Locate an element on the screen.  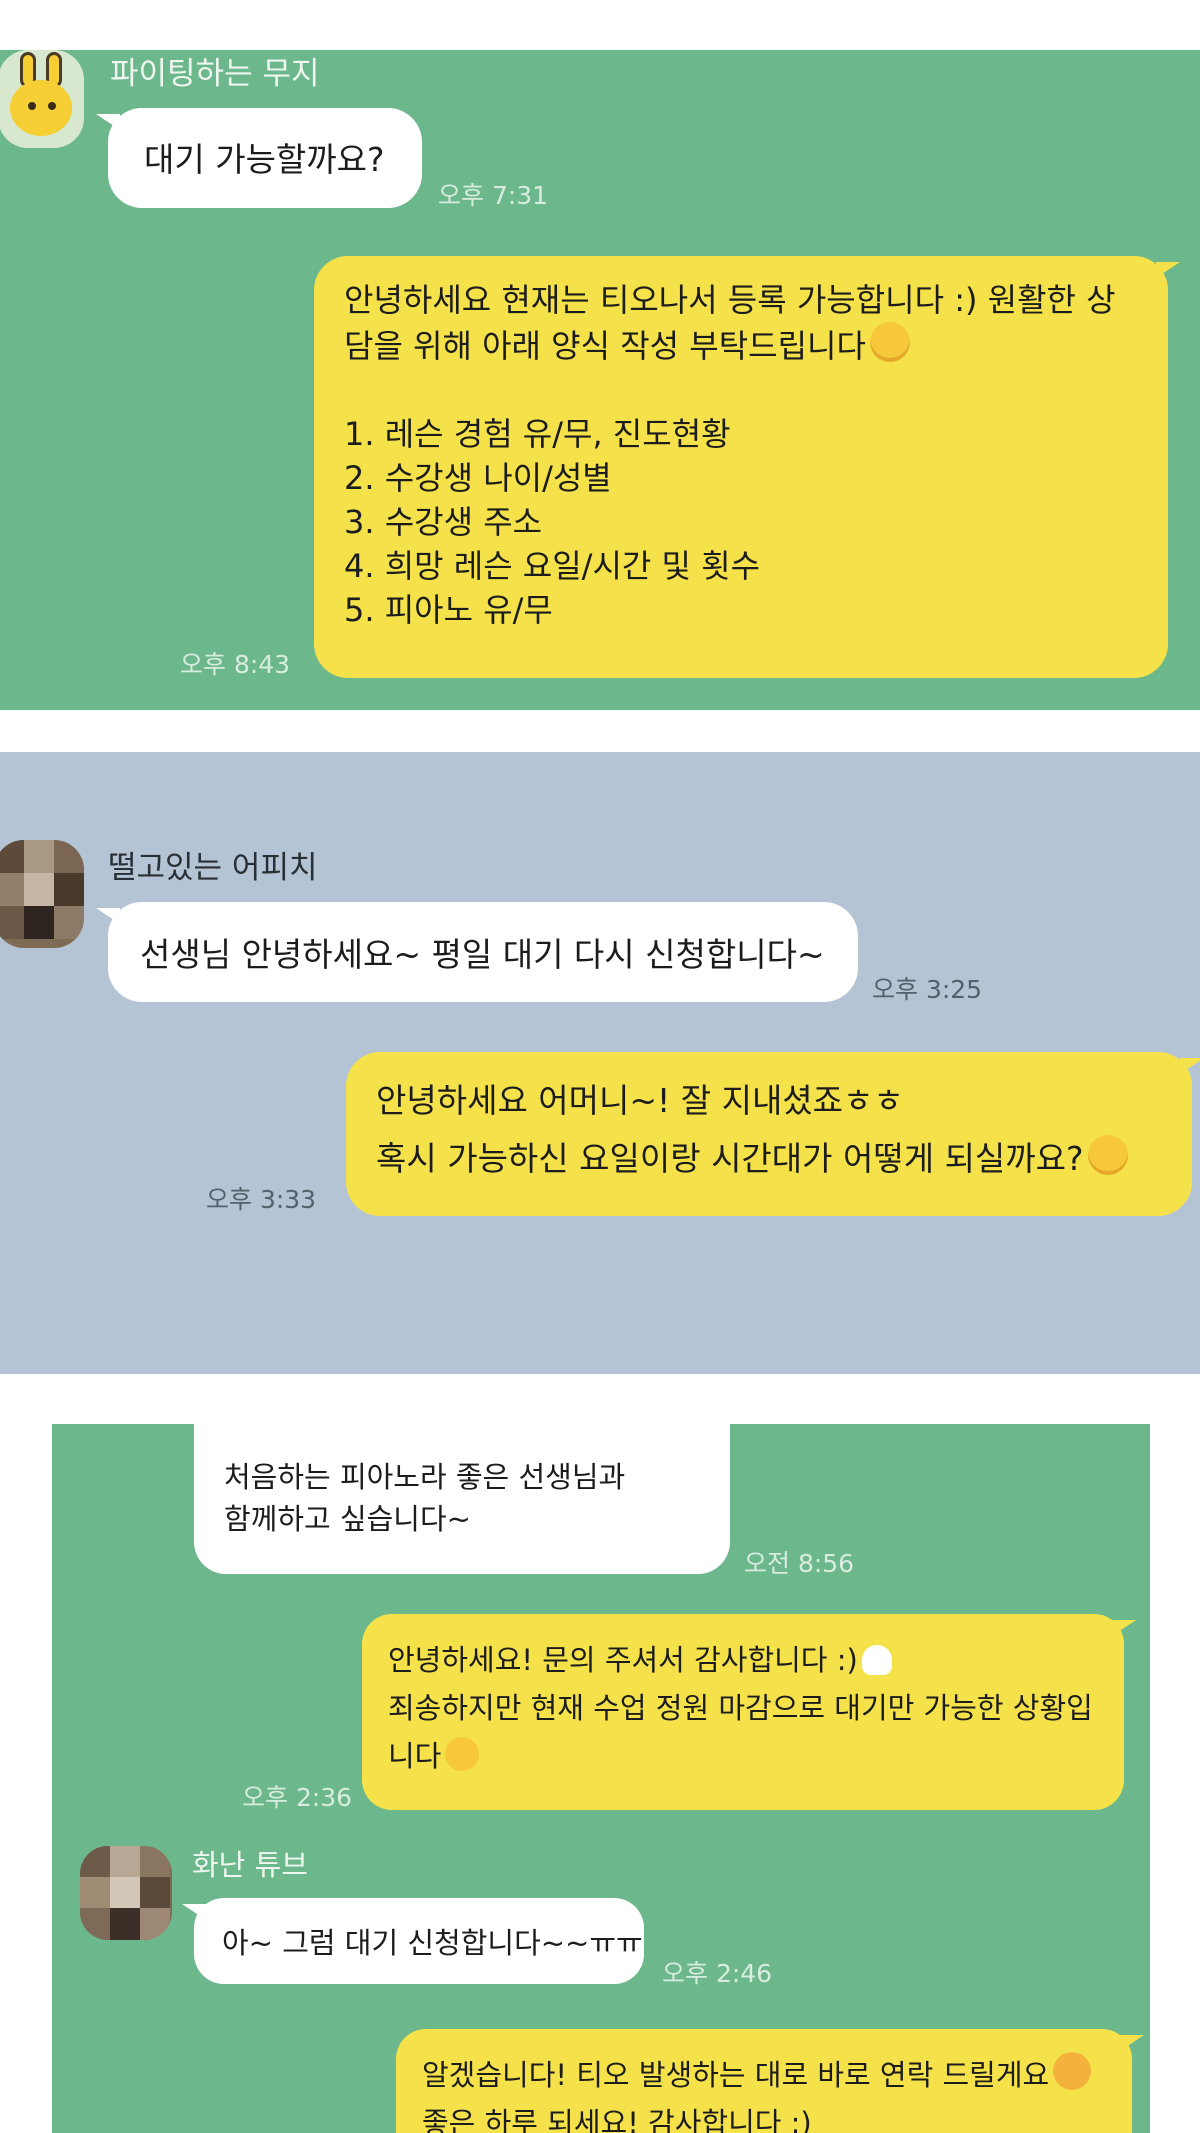
message-text: 좋은 하루 되세요! 감사합니다 :) is located at coordinates (617, 2119).